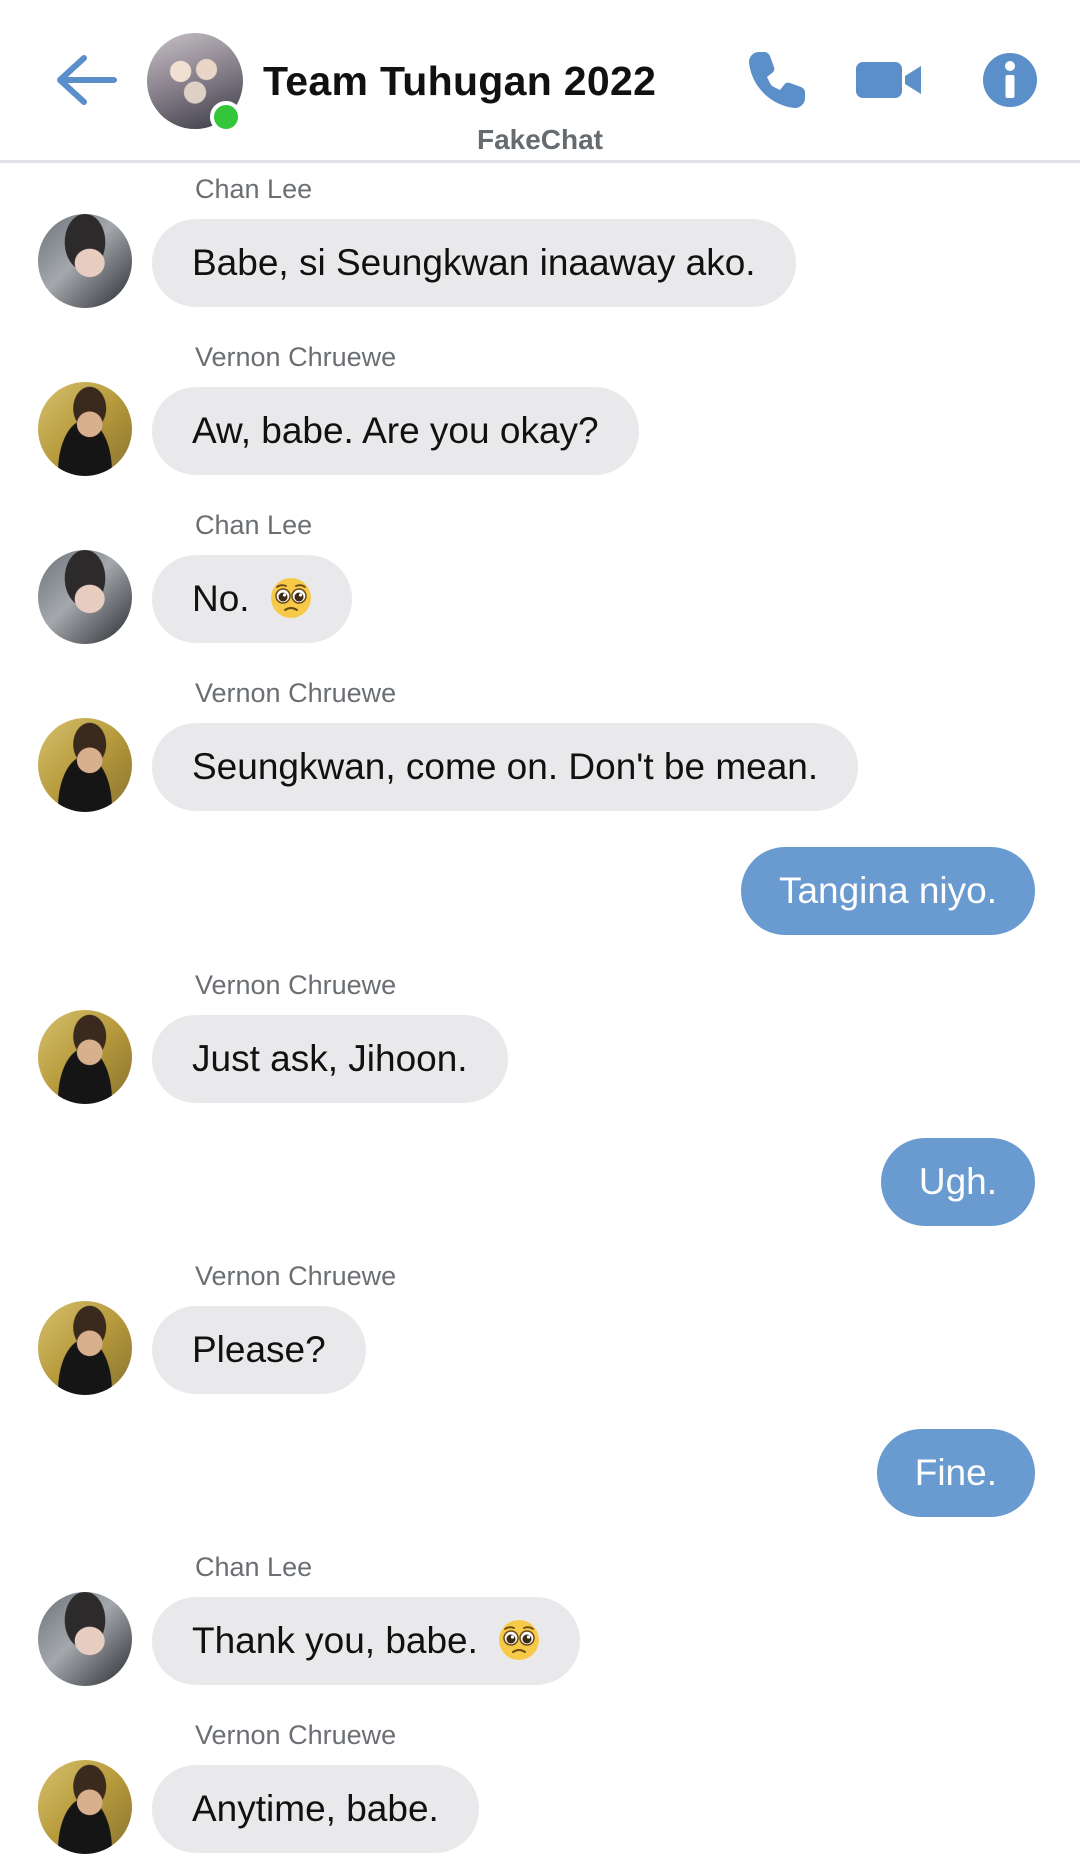 The height and width of the screenshot is (1871, 1080). What do you see at coordinates (85, 80) in the screenshot?
I see `back-arrow-icon` at bounding box center [85, 80].